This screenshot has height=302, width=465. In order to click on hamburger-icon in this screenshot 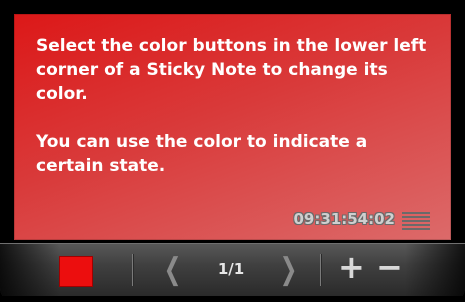, I will do `click(416, 223)`.